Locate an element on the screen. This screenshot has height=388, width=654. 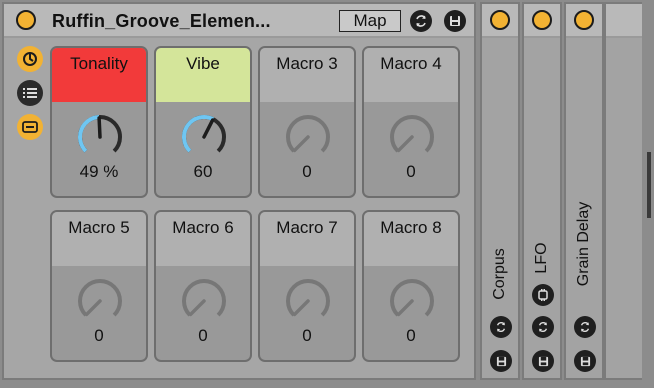
macro-value: 60 is located at coordinates (203, 171).